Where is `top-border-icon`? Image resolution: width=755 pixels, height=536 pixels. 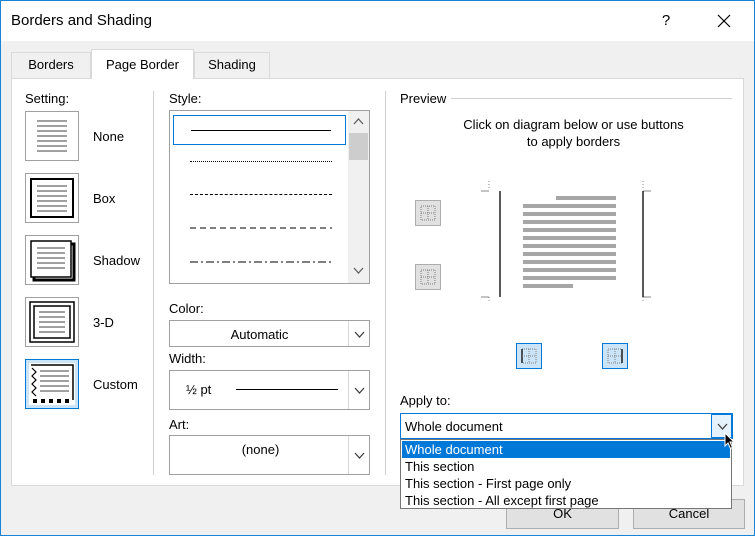
top-border-icon is located at coordinates (428, 213).